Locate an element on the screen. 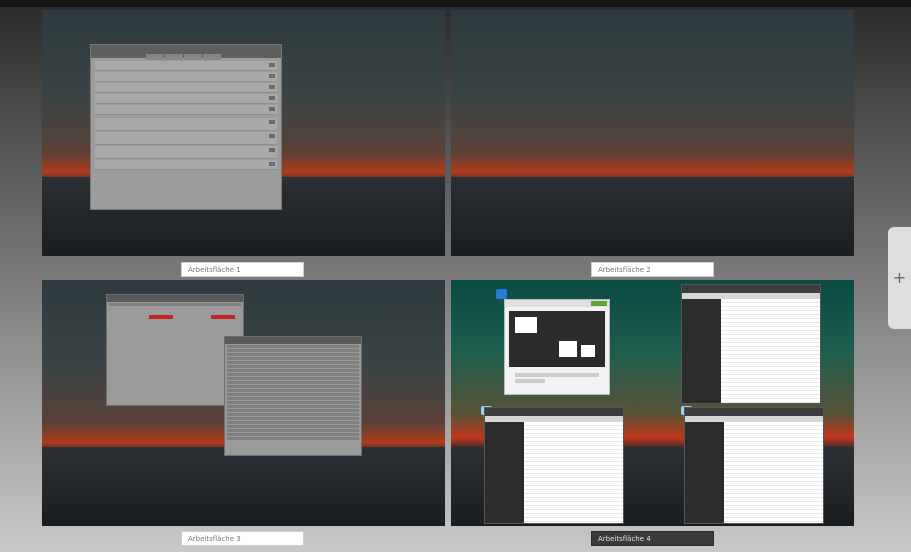 The height and width of the screenshot is (552, 911). settings-window is located at coordinates (186, 127).